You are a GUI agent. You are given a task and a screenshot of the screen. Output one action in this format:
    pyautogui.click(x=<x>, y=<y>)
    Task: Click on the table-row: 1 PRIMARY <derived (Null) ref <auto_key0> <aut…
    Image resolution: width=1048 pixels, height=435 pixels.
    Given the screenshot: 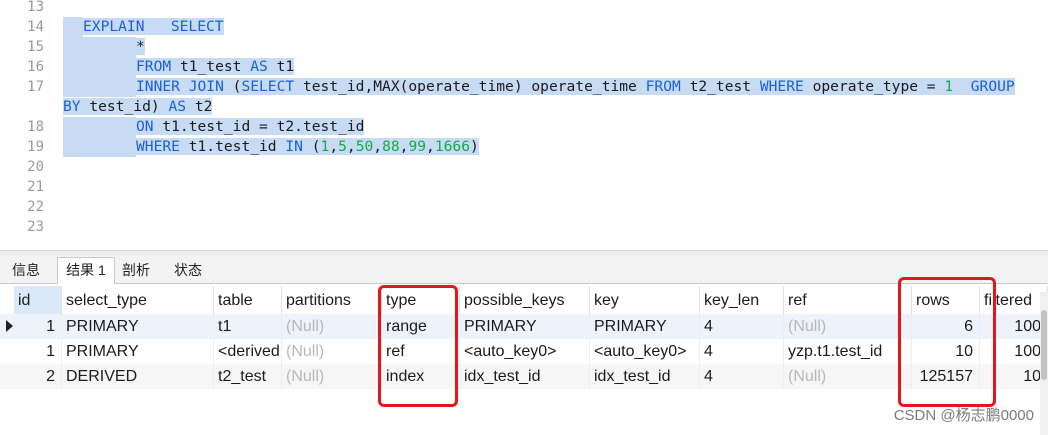 What is the action you would take?
    pyautogui.click(x=524, y=351)
    